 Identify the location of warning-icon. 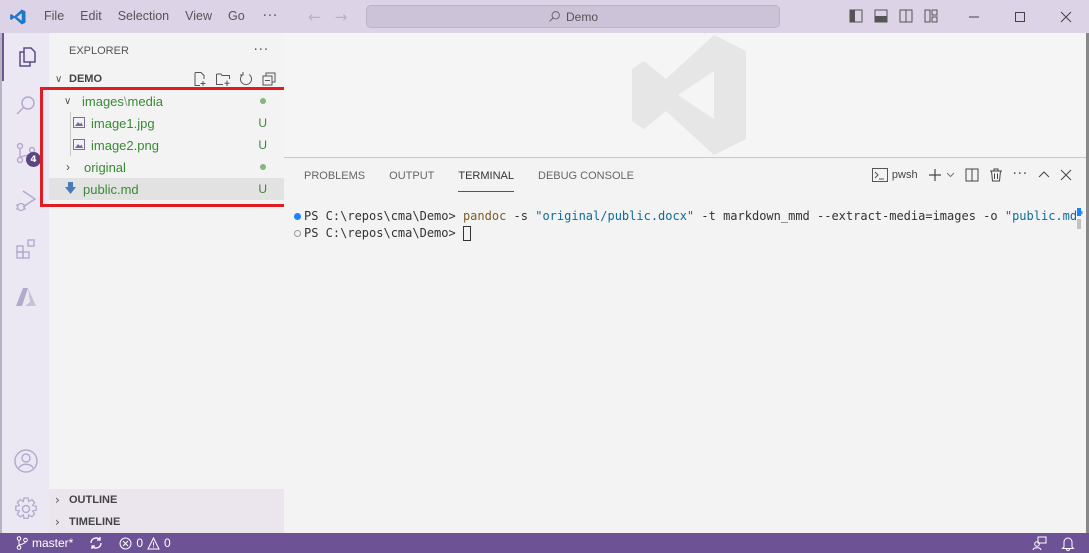
(153, 542).